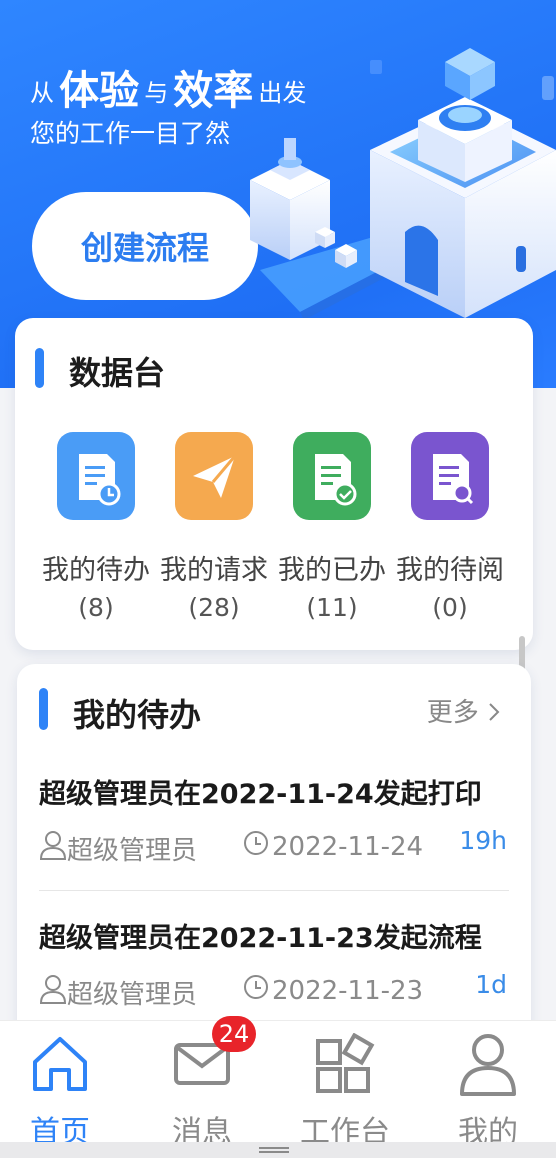 The height and width of the screenshot is (1158, 556). Describe the element at coordinates (130, 133) in the screenshot. I see `hero-subtitle: 您的工作一目了然` at that location.